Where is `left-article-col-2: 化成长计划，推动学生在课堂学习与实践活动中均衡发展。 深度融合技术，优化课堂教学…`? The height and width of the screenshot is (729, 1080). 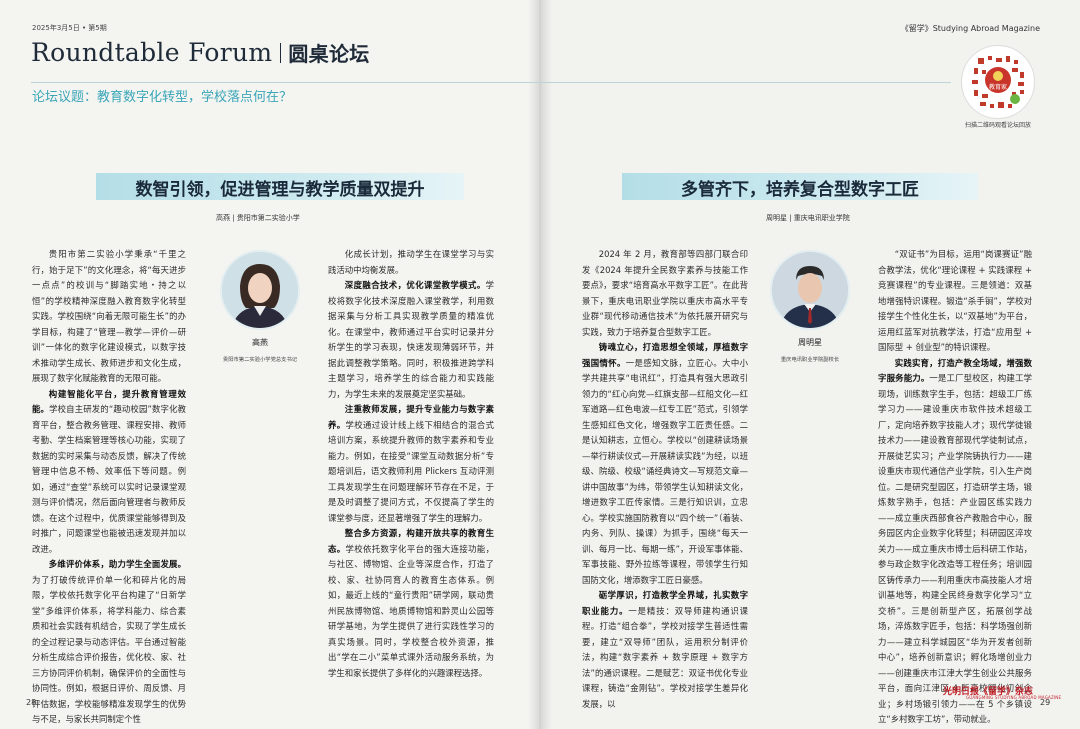 left-article-col-2: 化成长计划，推动学生在课堂学习与实践活动中均衡发展。 深度融合技术，优化课堂教学… is located at coordinates (411, 464).